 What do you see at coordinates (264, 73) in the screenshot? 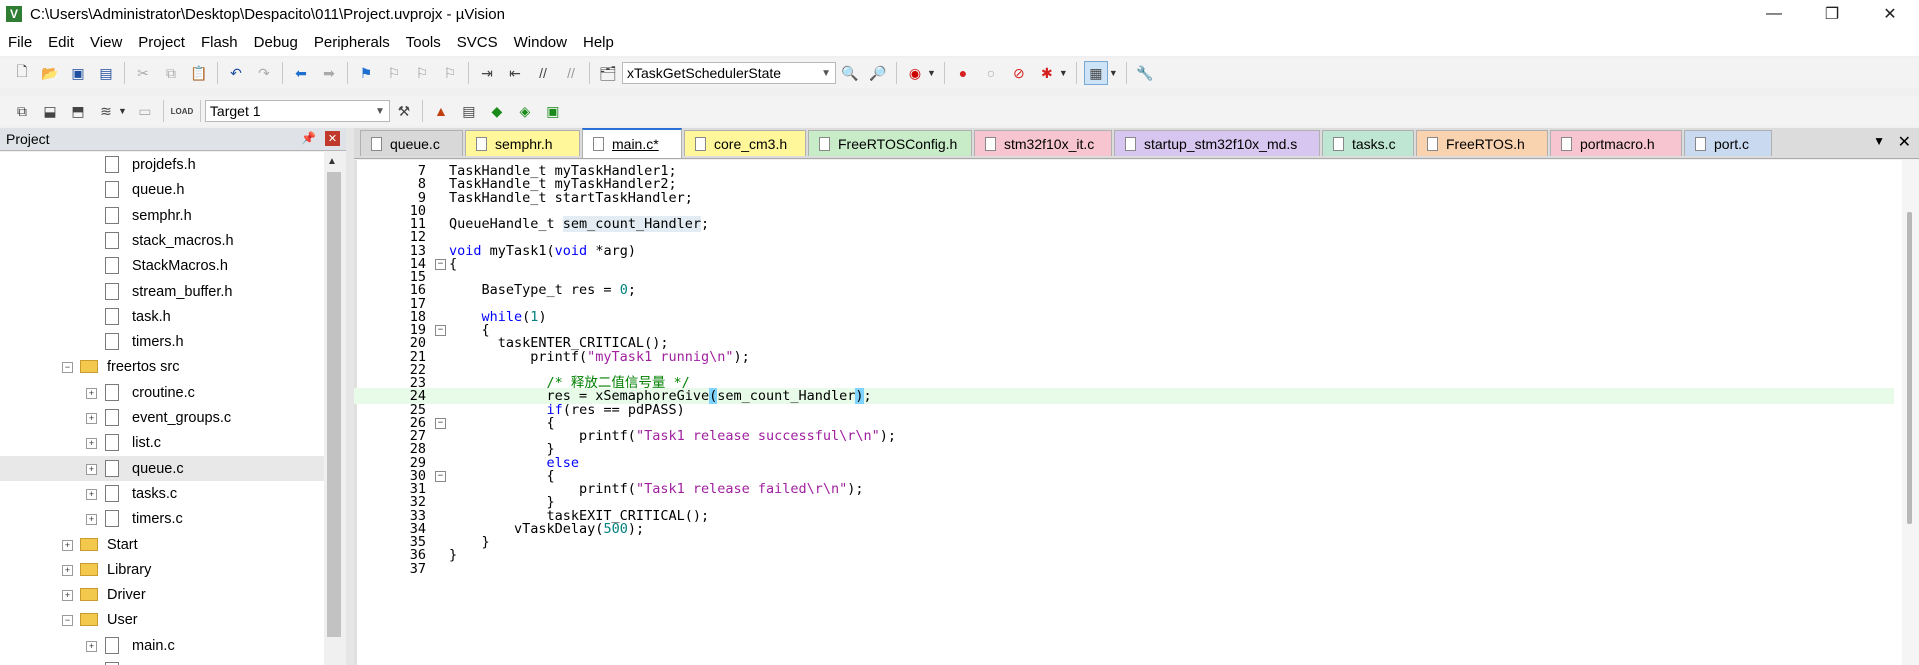
I see `redo-icon: ↷` at bounding box center [264, 73].